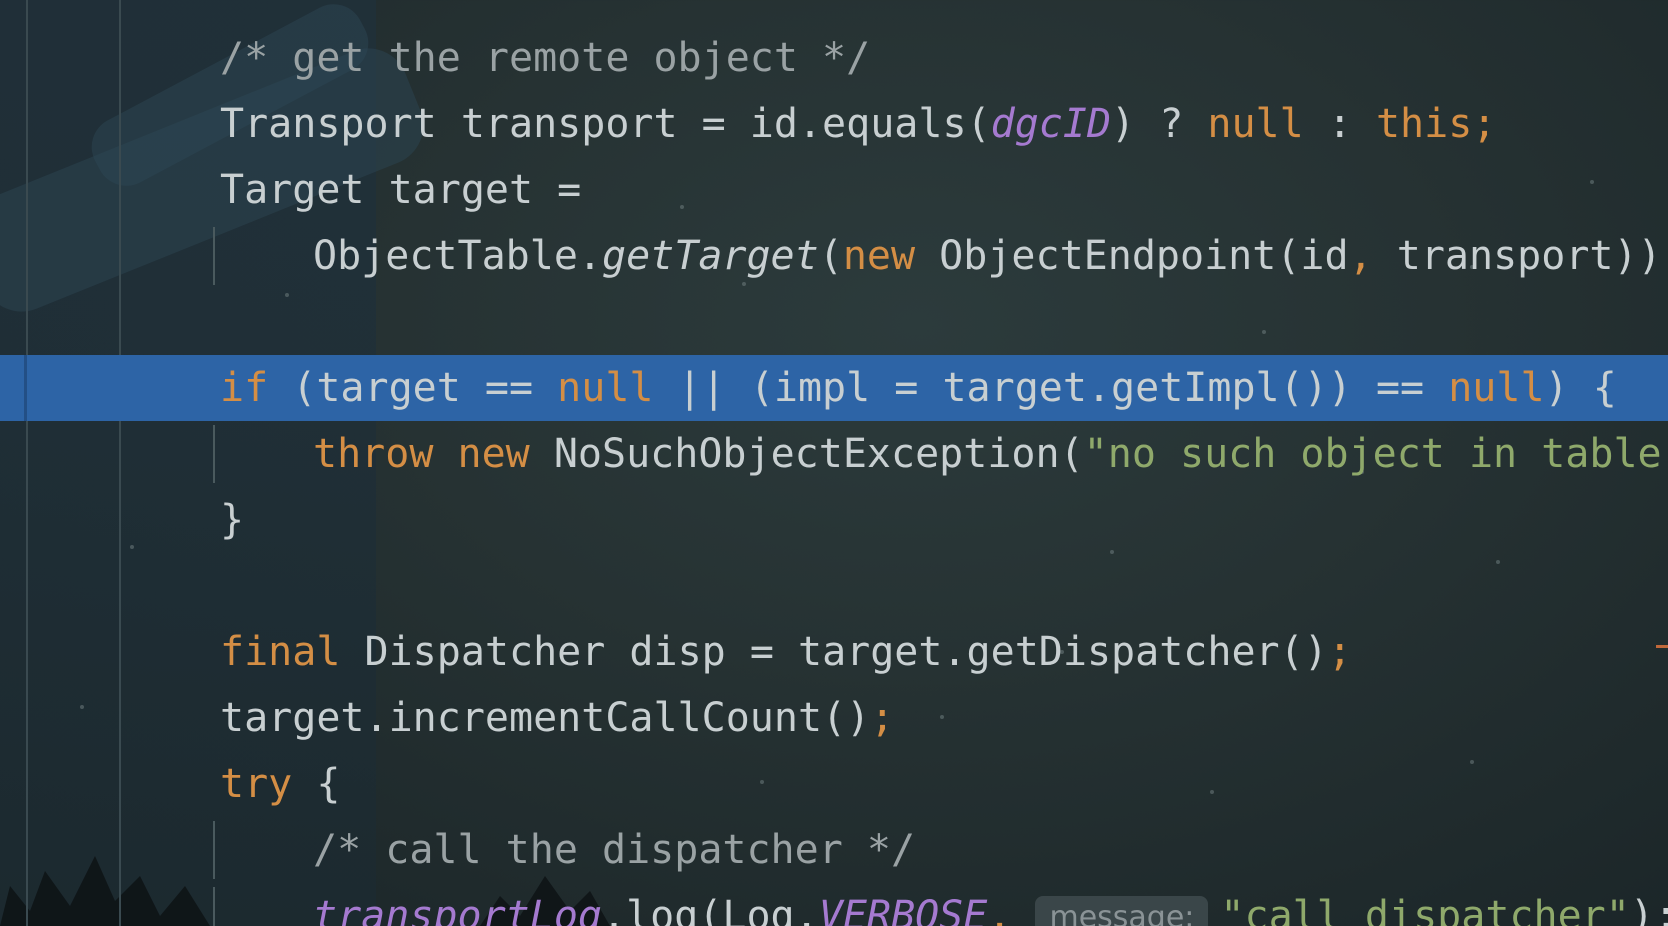  I want to click on code-token: transport)), so click(1517, 256).